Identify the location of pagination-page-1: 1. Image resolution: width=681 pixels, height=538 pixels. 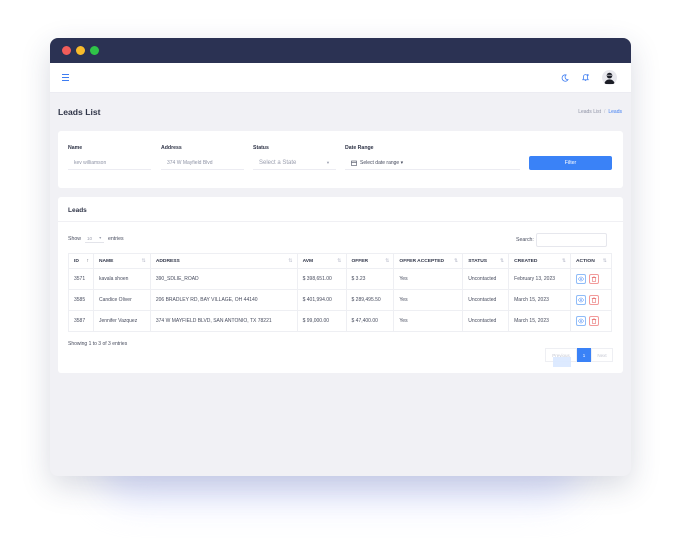
(584, 355).